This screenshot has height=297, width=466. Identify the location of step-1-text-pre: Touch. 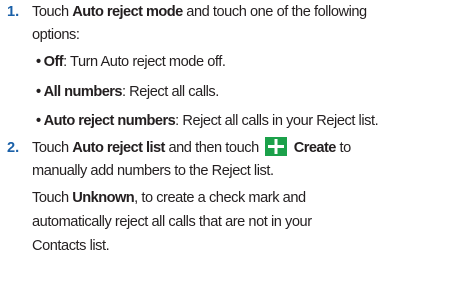
(52, 12).